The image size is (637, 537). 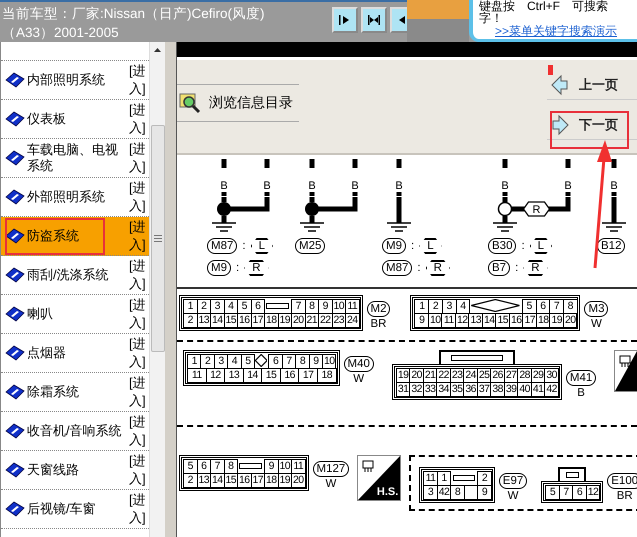 I want to click on tip-text: 键盘按 Ctrl+F 可搜索, so click(x=544, y=6).